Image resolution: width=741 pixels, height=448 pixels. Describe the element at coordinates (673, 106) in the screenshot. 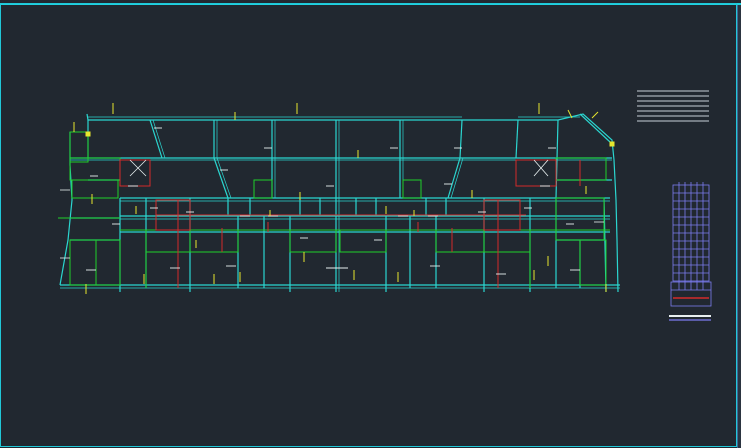

I see `drawing-notes-lines` at that location.